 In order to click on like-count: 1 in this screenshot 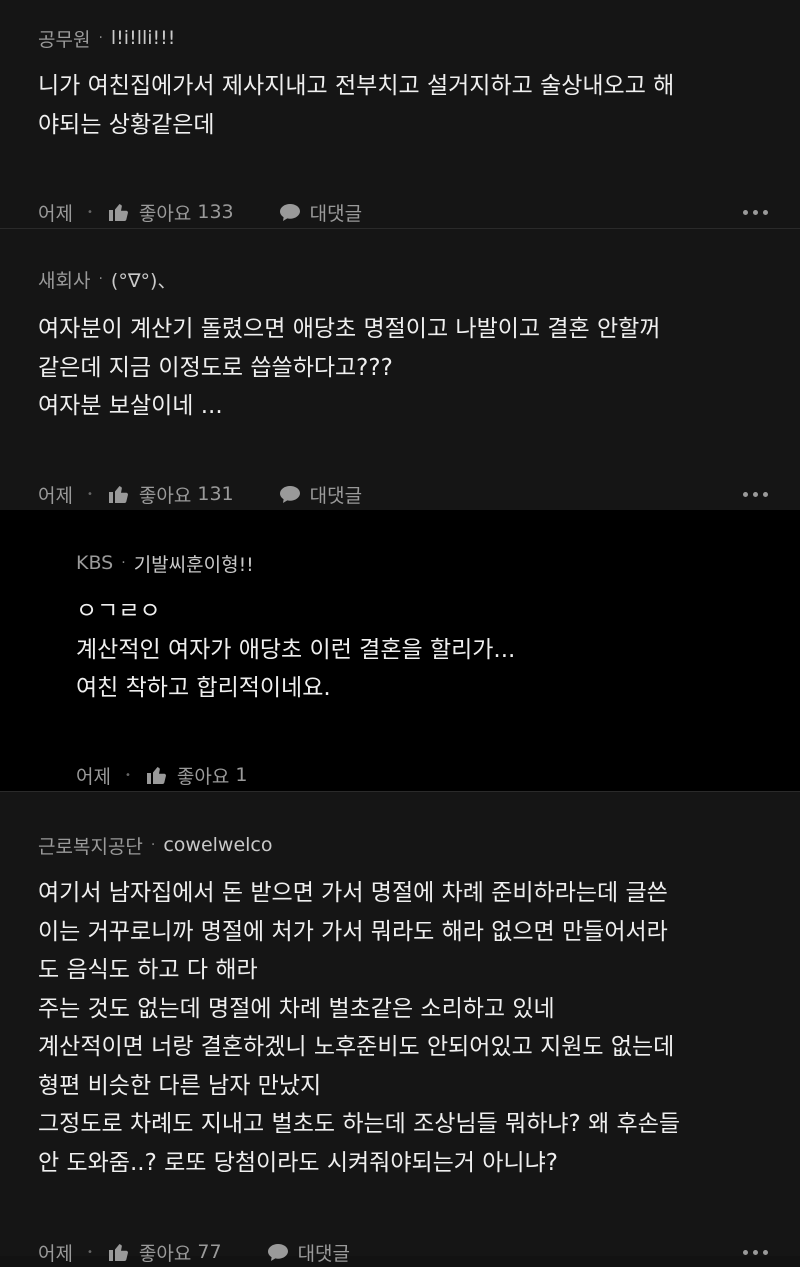, I will do `click(241, 775)`.